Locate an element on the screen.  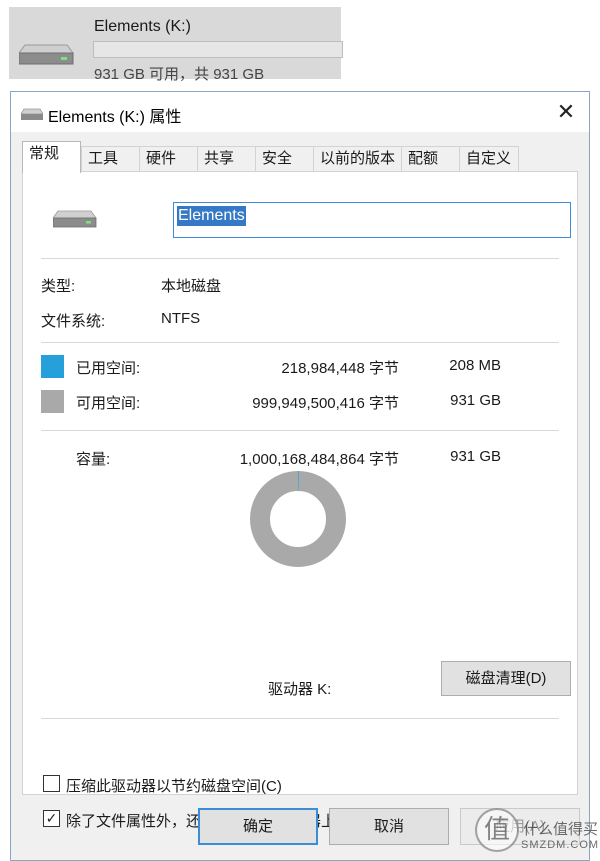
compress-label: 压缩此驱动器以节约磁盘空间(C) is located at coordinates (174, 785).